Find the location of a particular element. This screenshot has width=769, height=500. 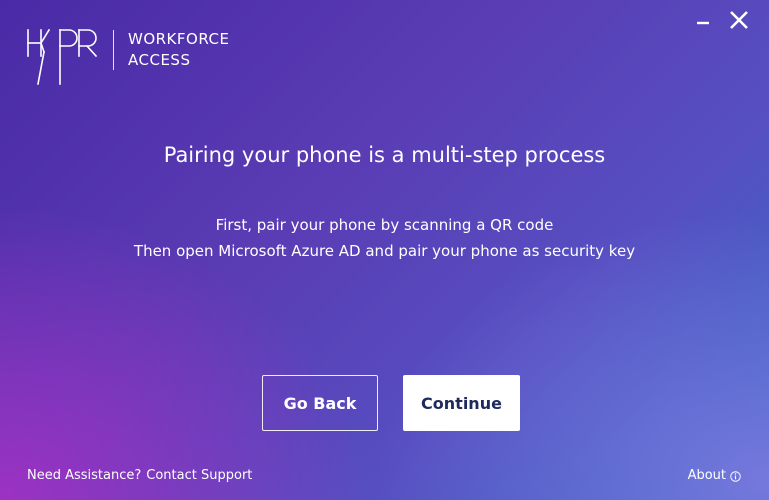

logo-divider is located at coordinates (113, 50).